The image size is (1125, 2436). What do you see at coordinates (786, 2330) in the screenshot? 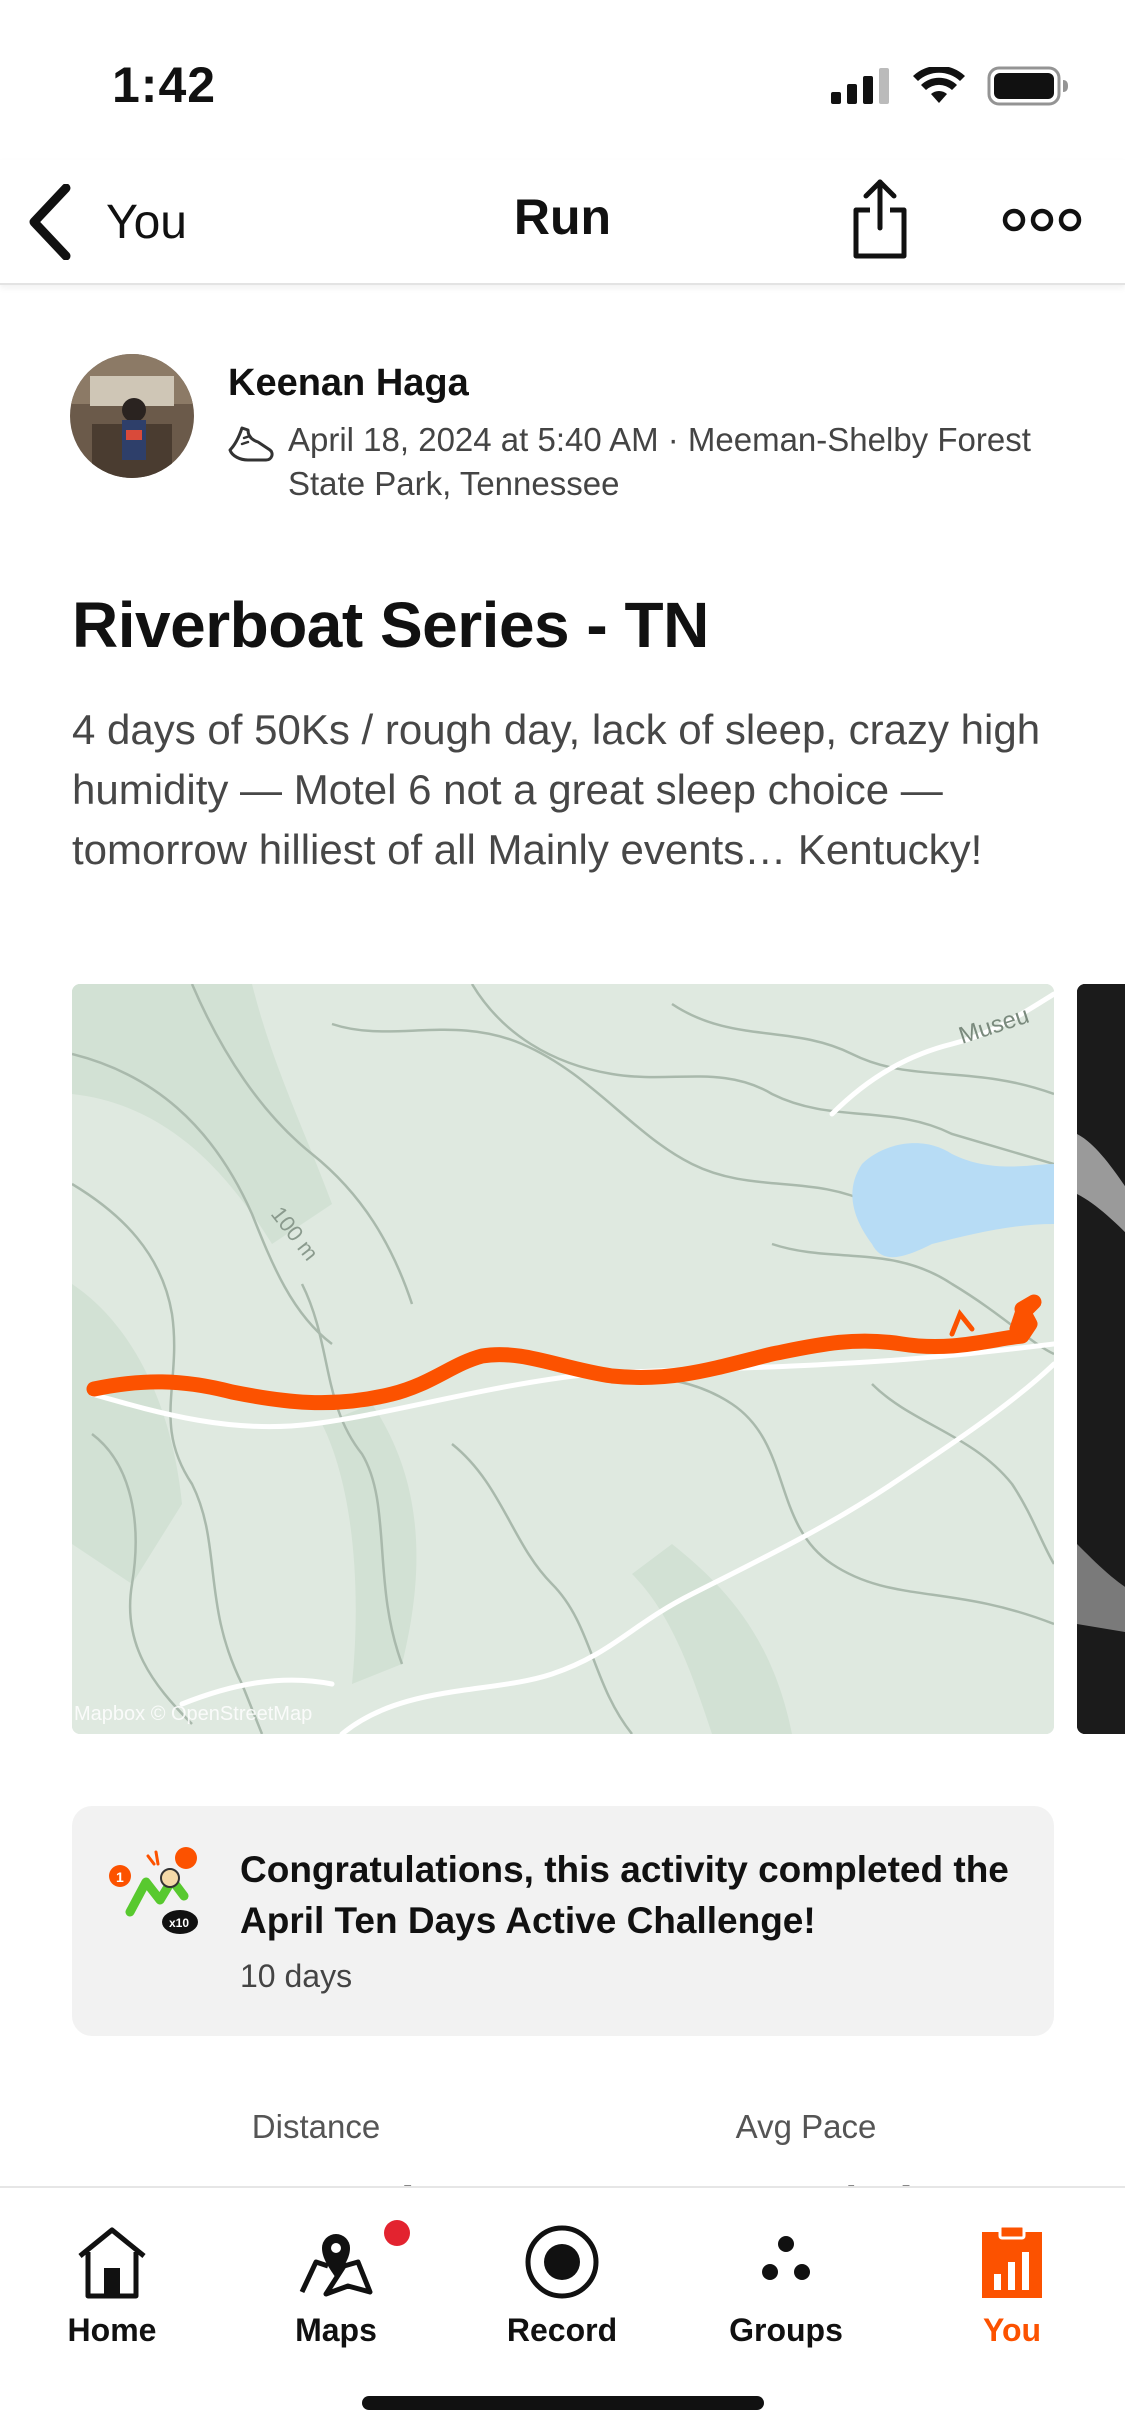
I see `tab-label: Groups` at bounding box center [786, 2330].